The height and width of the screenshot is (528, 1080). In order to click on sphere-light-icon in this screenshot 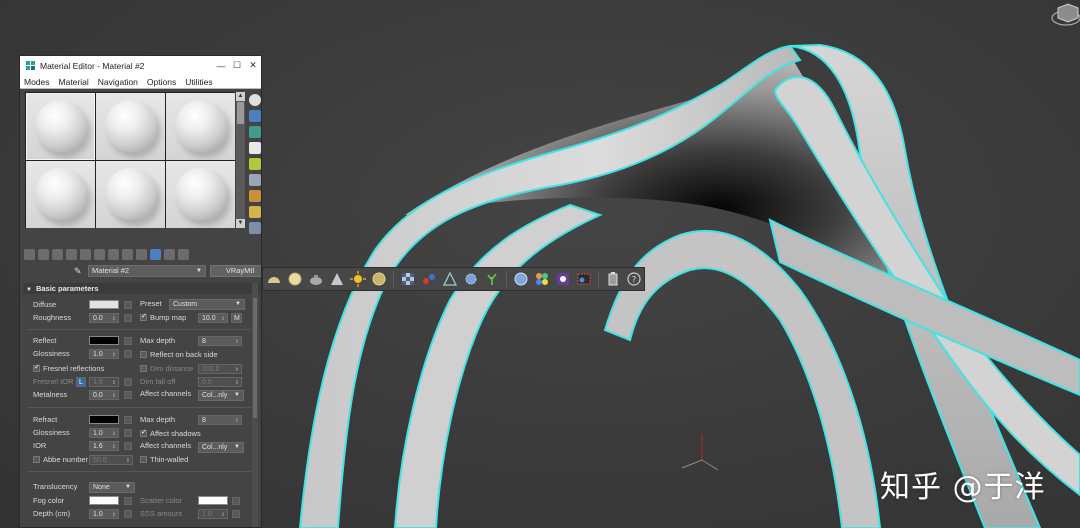, I will do `click(295, 279)`.